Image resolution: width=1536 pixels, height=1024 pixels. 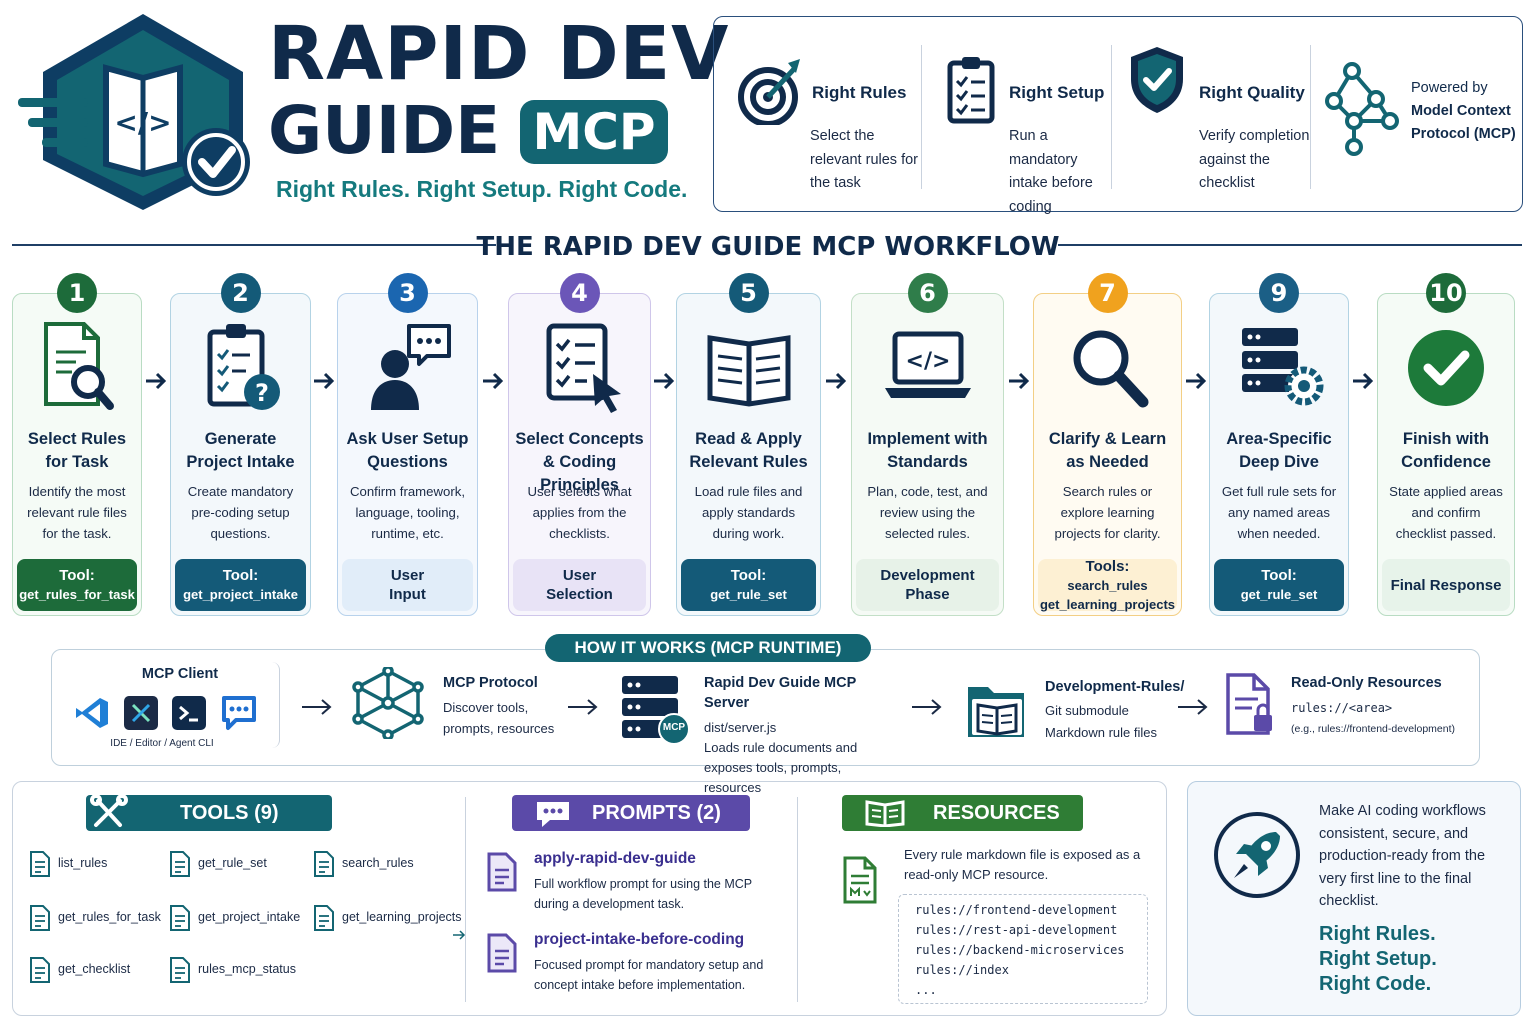 What do you see at coordinates (708, 648) in the screenshot?
I see `runtime-title: HOW IT WORKS (MCP RUNTIME)` at bounding box center [708, 648].